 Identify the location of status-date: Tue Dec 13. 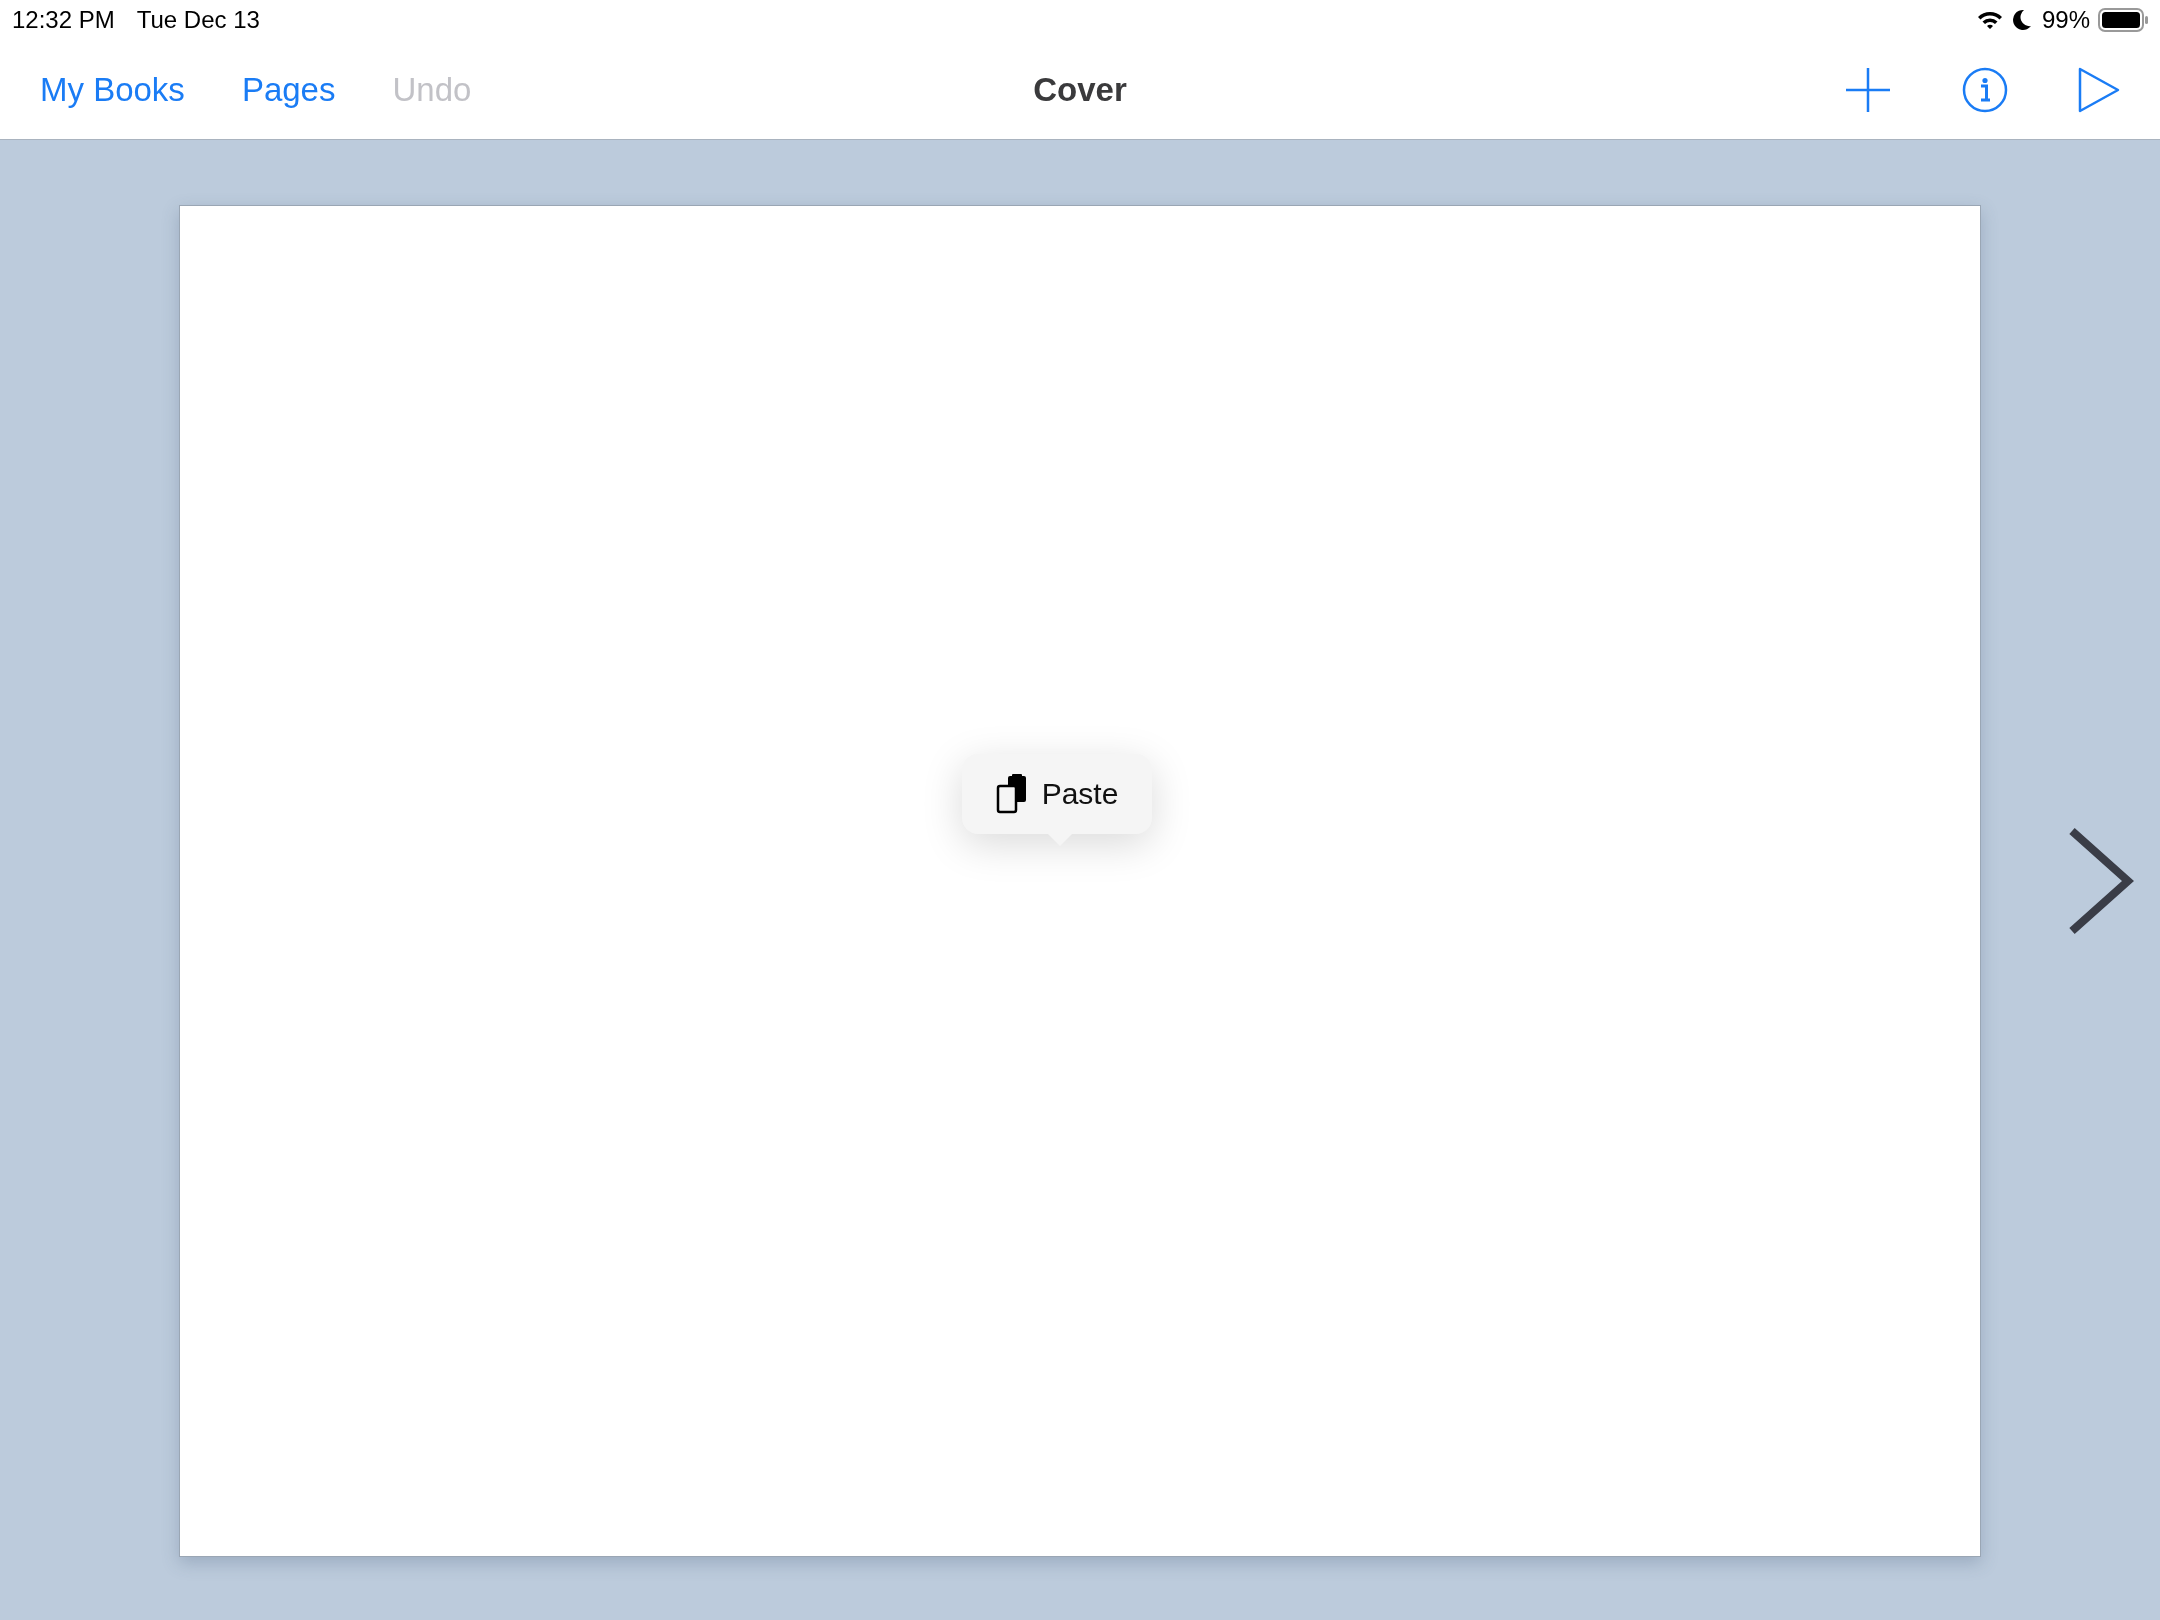
(198, 20).